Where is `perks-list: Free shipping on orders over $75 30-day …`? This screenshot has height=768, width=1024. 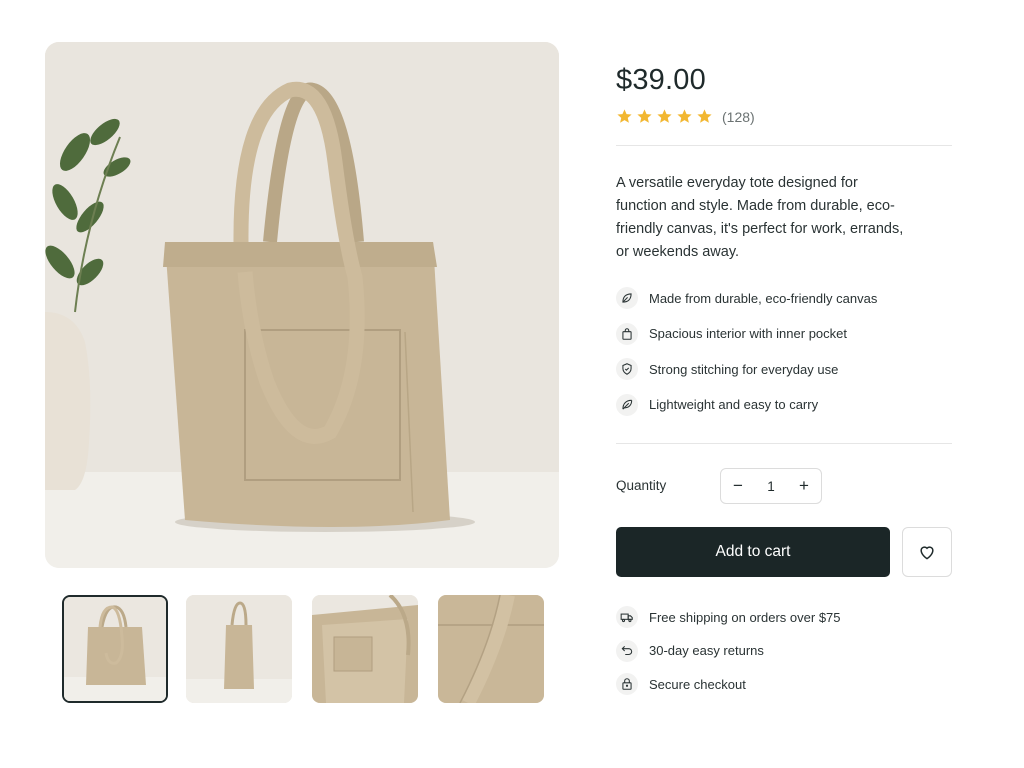 perks-list: Free shipping on orders over $75 30-day … is located at coordinates (728, 656).